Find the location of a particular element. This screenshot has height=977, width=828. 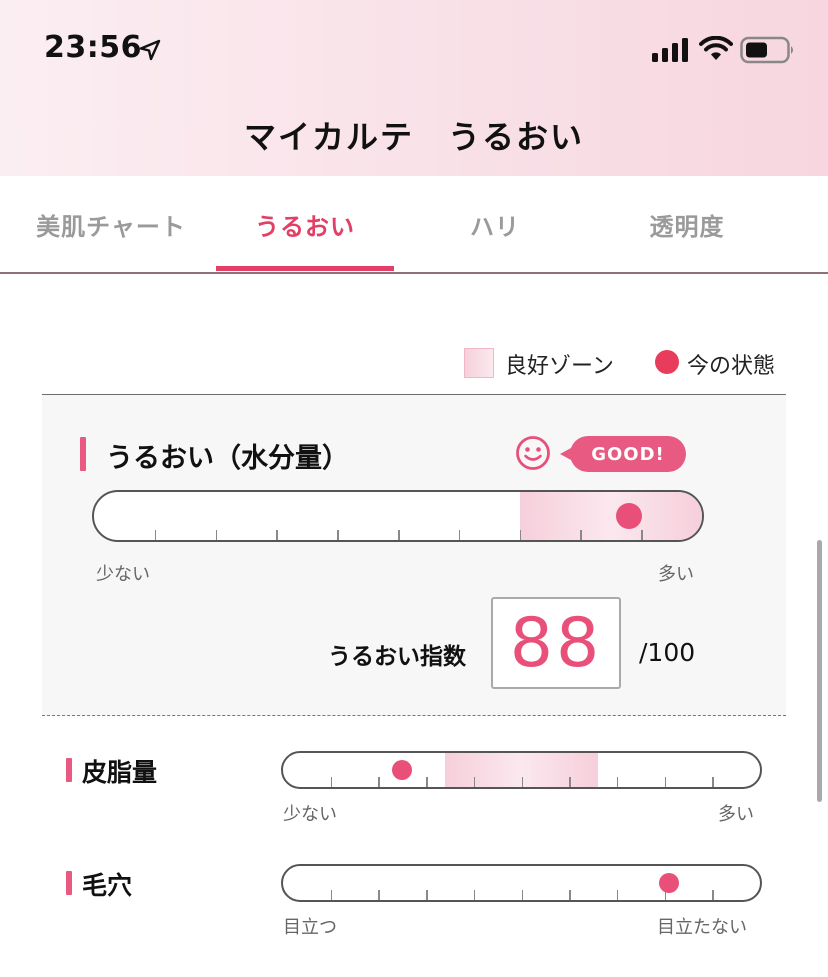

good-status-badge: GOOD! is located at coordinates (623, 454).